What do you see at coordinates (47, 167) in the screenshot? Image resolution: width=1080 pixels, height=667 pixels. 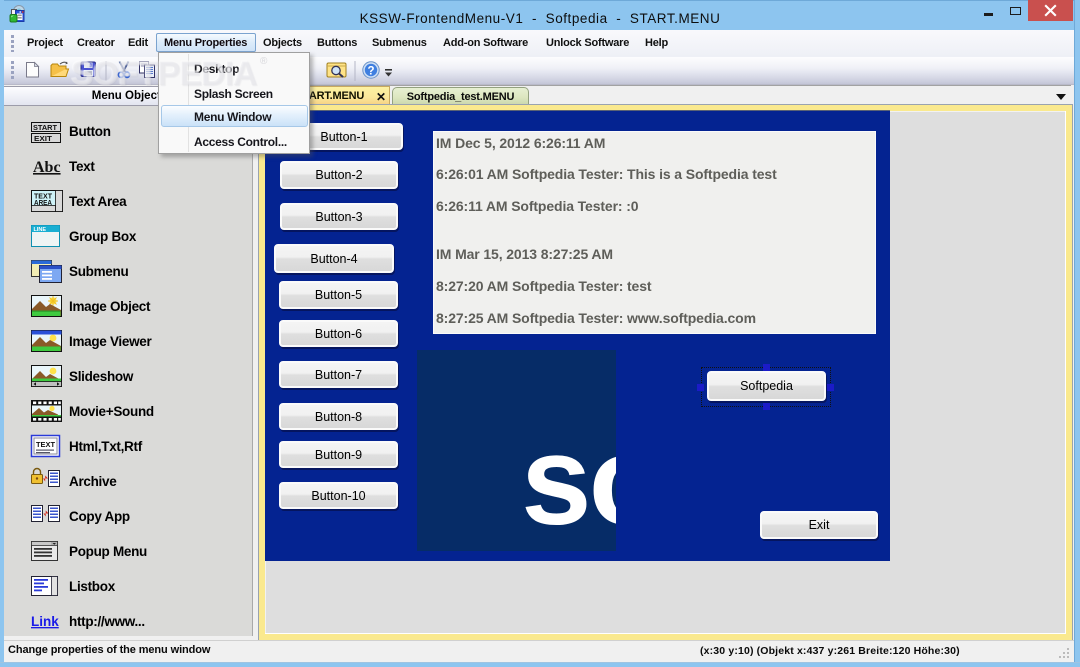 I see `svg-text: Abc` at bounding box center [47, 167].